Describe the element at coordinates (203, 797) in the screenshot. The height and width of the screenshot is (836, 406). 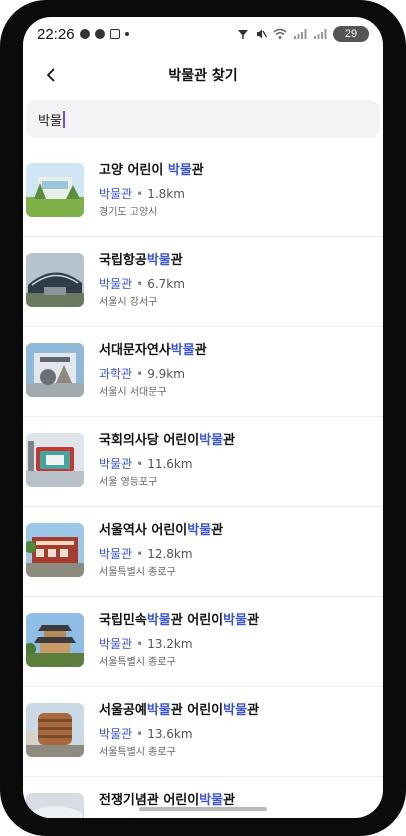
I see `list-item: 전쟁기념관 어린이박물관박물관•15.0km` at that location.